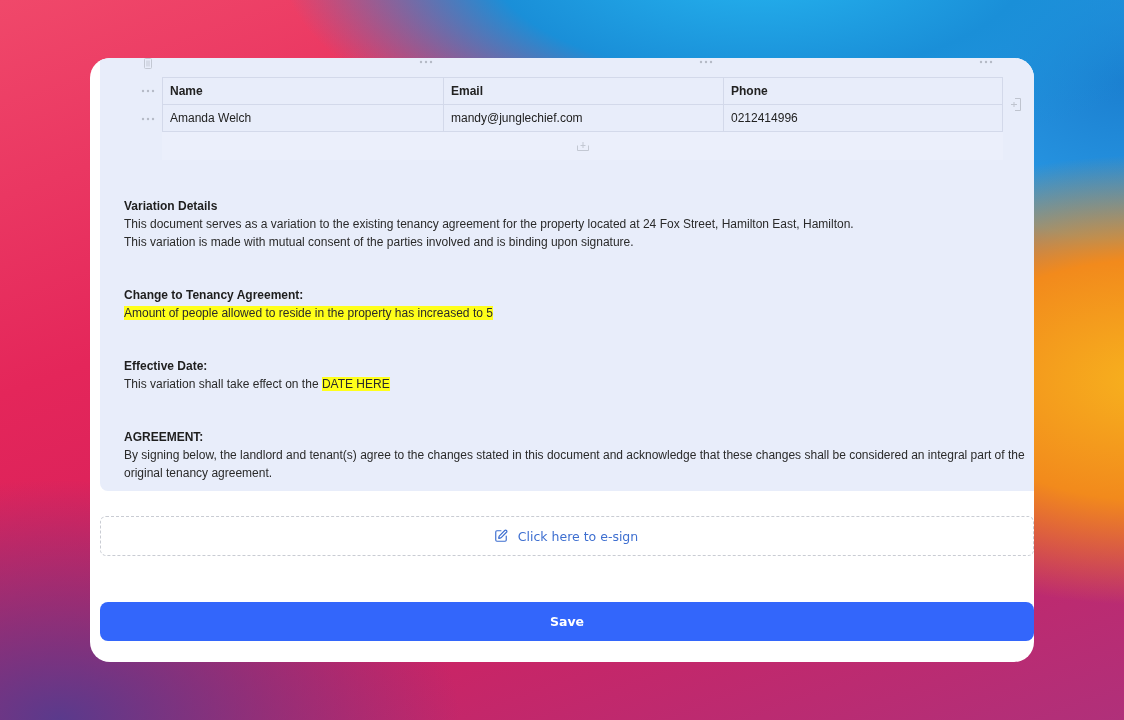 This screenshot has height=720, width=1124. I want to click on add-row-icon, so click(582, 146).